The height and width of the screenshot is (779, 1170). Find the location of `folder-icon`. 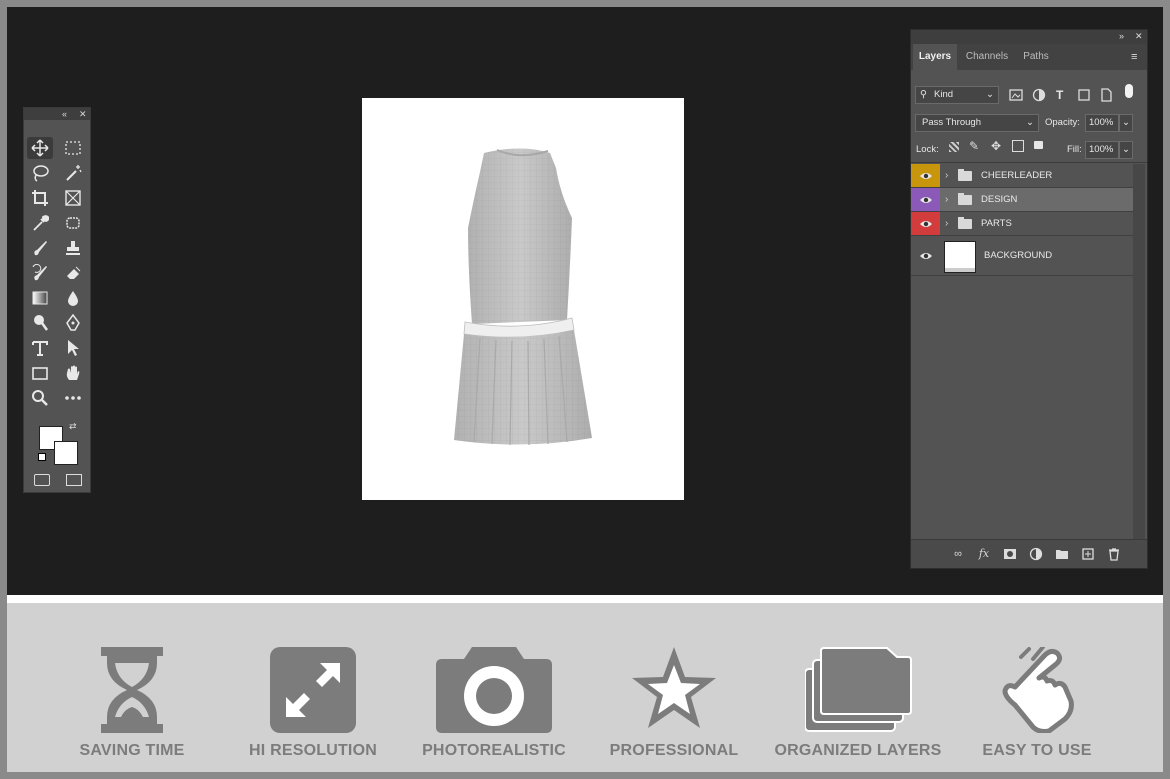

folder-icon is located at coordinates (965, 223).